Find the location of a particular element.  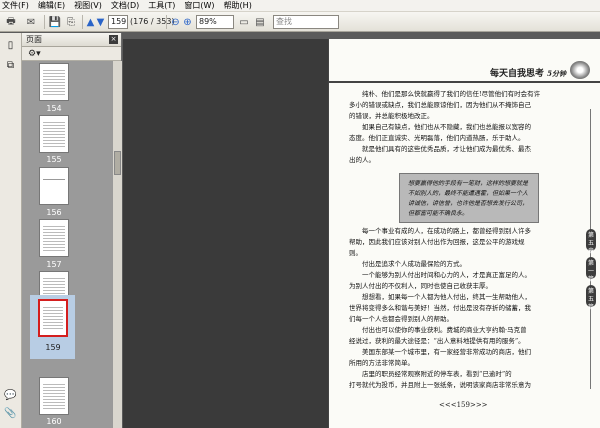

zoom-out-icon: ⊖ is located at coordinates (175, 22).